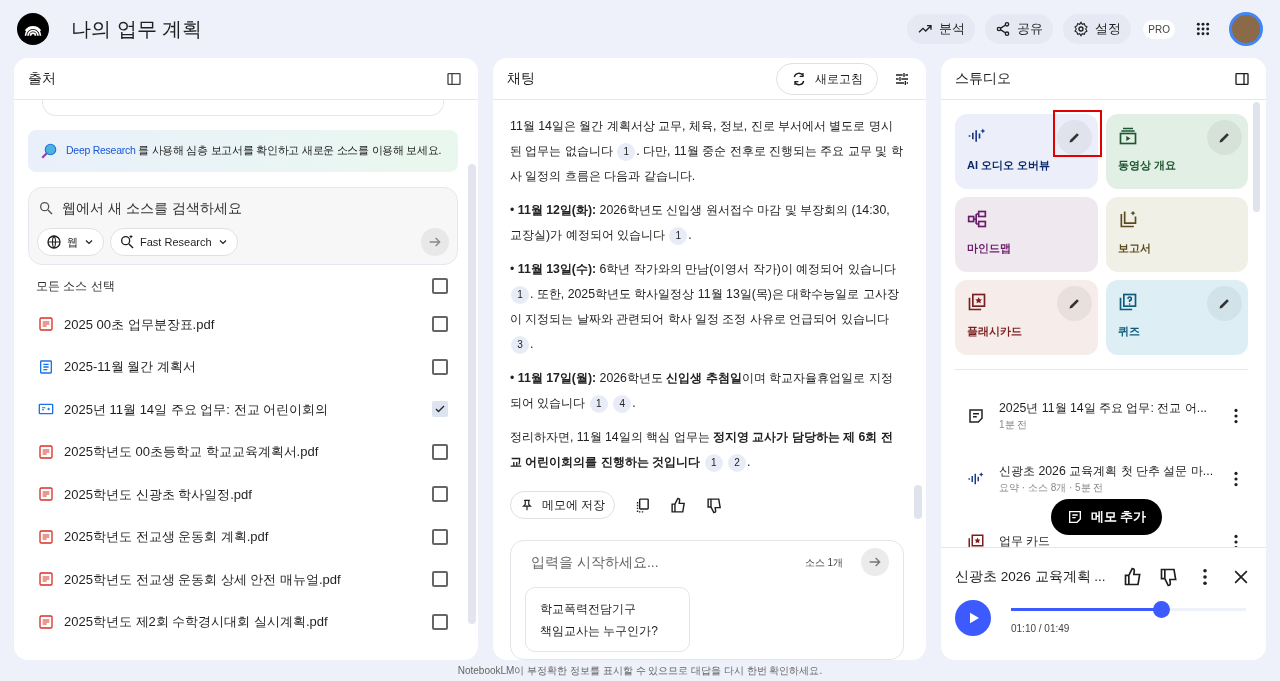  I want to click on source-item: 2025학년도 전교생 운동회 상세 안전 매뉴얼.pdf, so click(243, 579).